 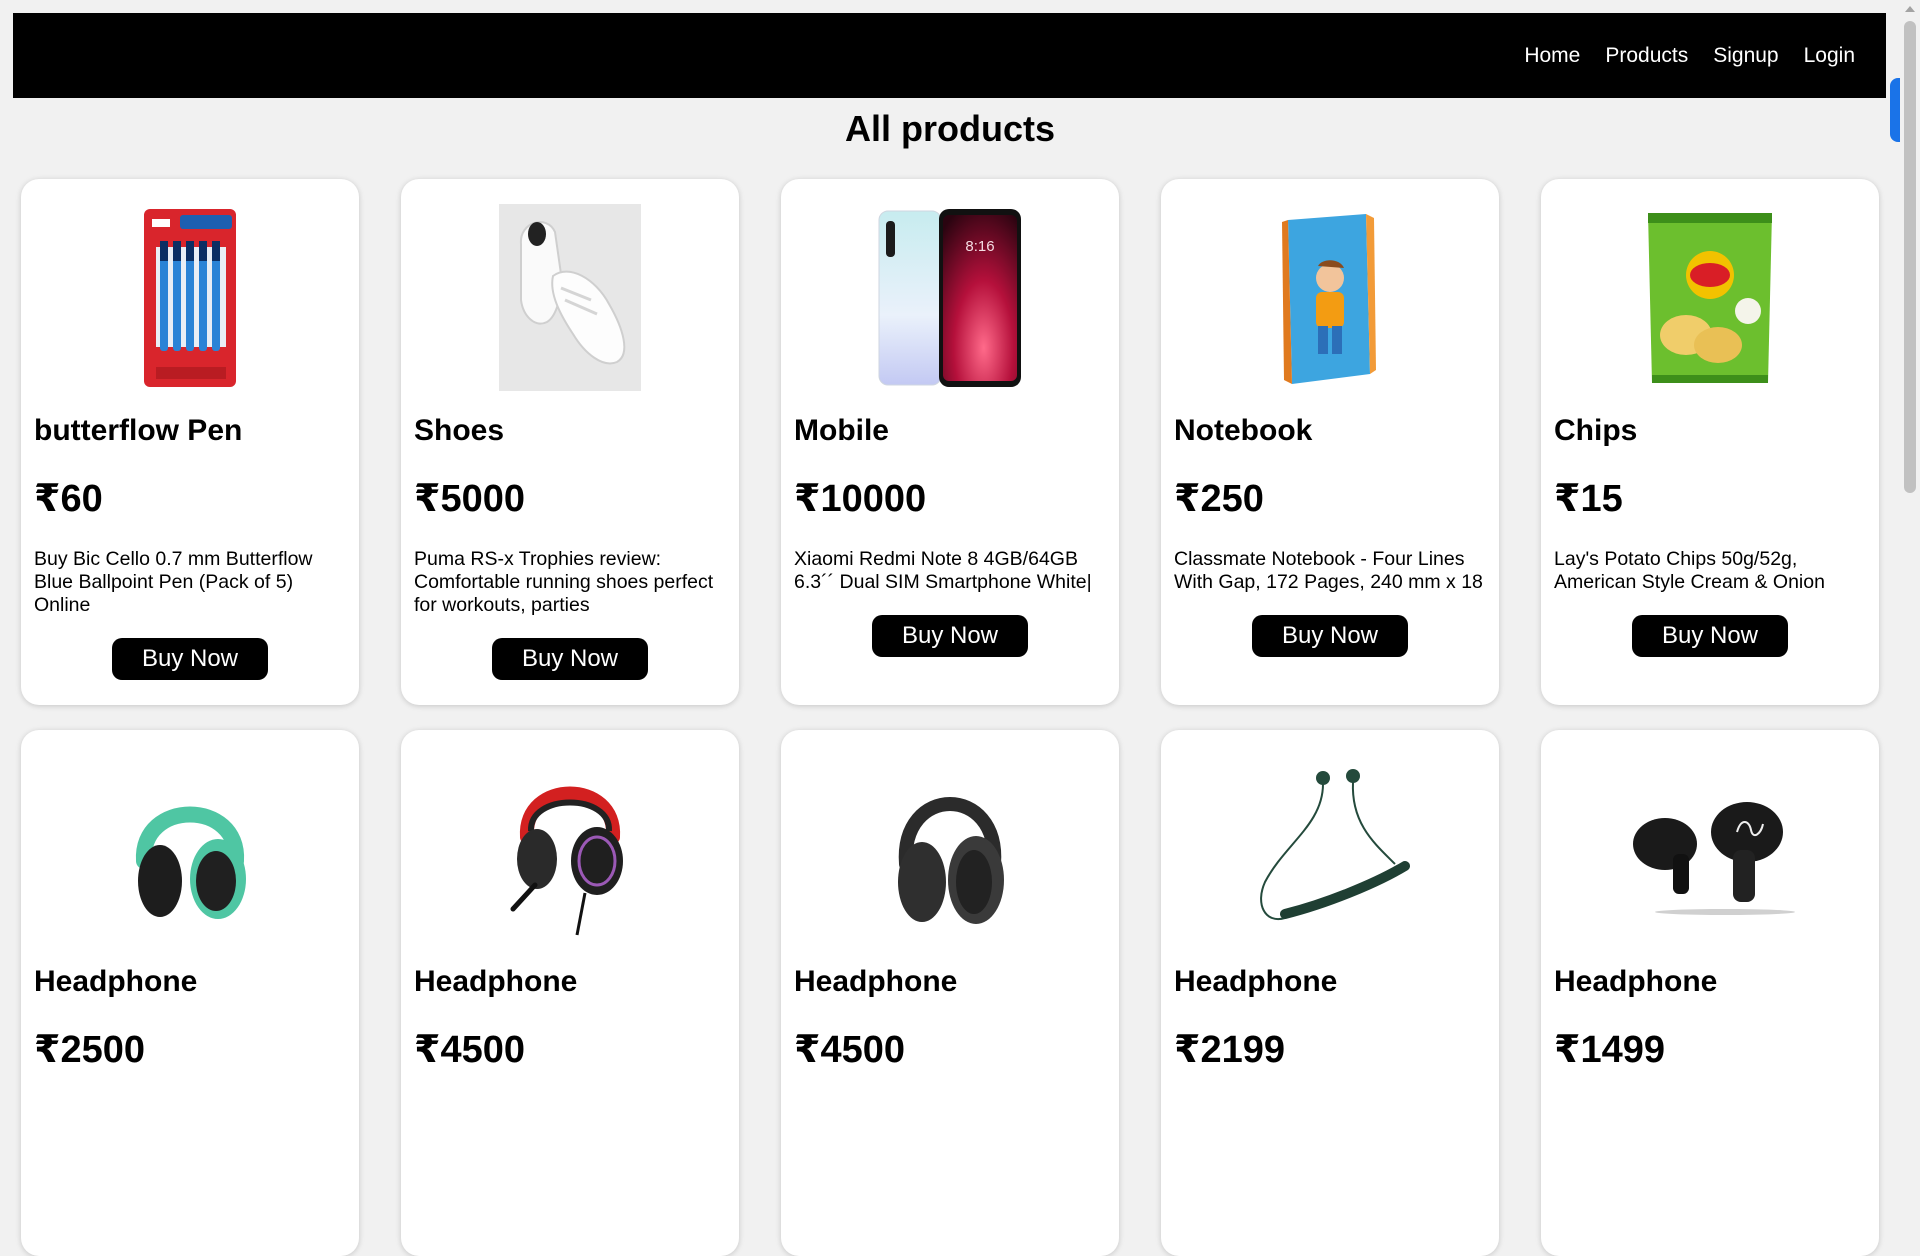 I want to click on white-shoes-image, so click(x=570, y=297).